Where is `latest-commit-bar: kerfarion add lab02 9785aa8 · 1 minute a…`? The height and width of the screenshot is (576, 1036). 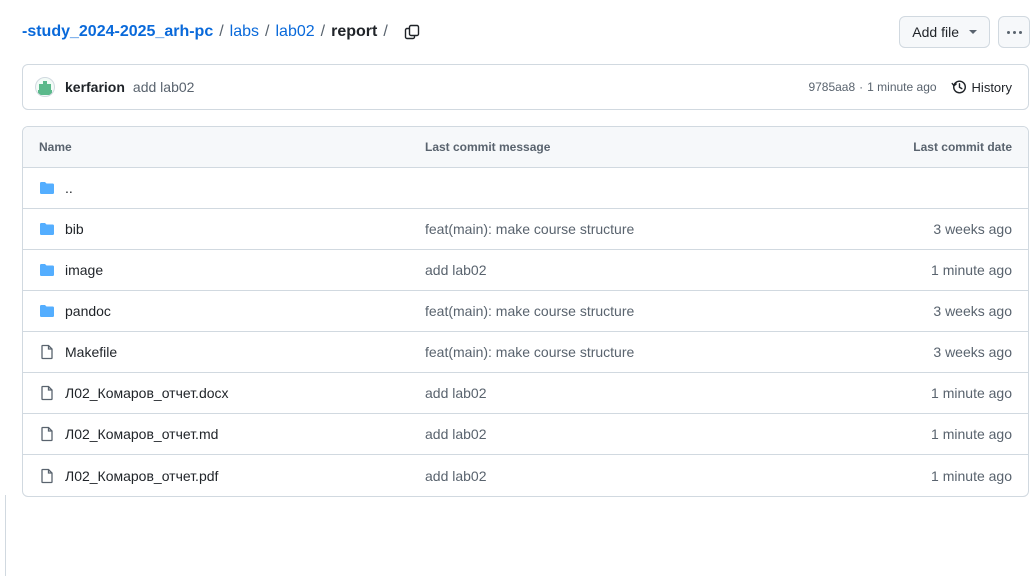 latest-commit-bar: kerfarion add lab02 9785aa8 · 1 minute a… is located at coordinates (525, 87).